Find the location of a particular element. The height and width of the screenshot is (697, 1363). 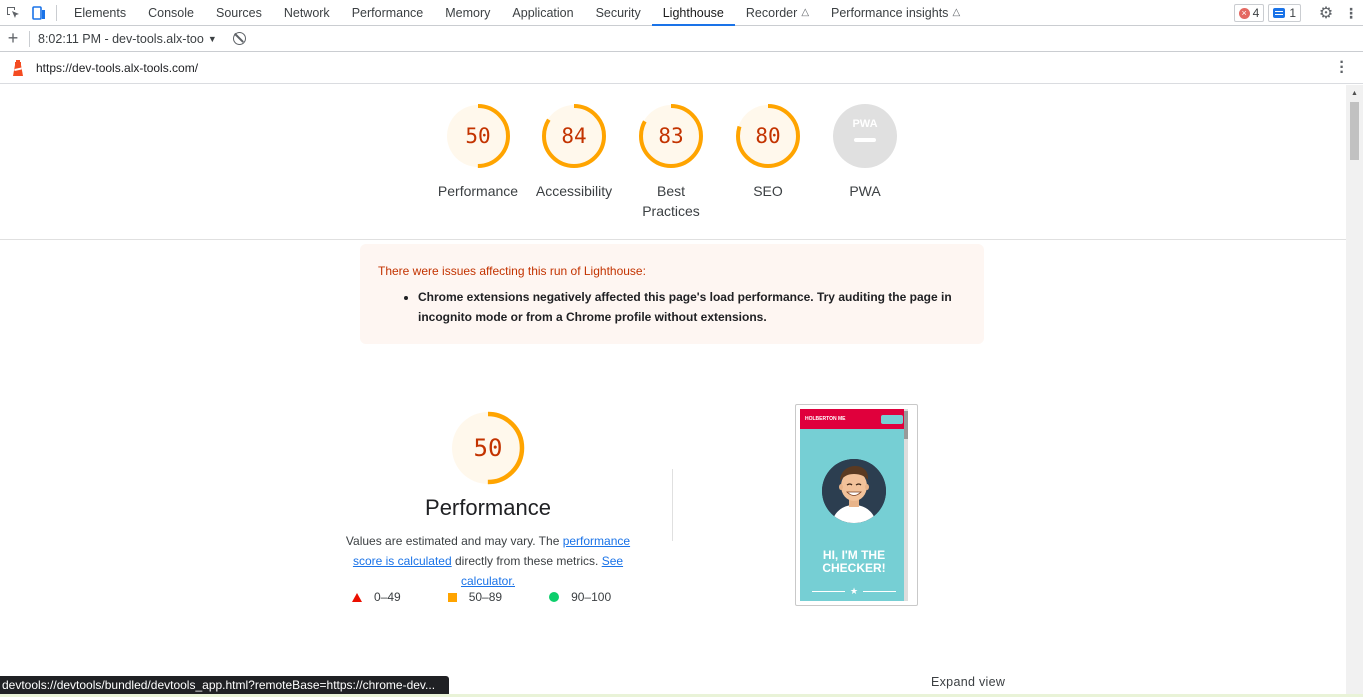

gauge-label: Performance is located at coordinates (478, 191).